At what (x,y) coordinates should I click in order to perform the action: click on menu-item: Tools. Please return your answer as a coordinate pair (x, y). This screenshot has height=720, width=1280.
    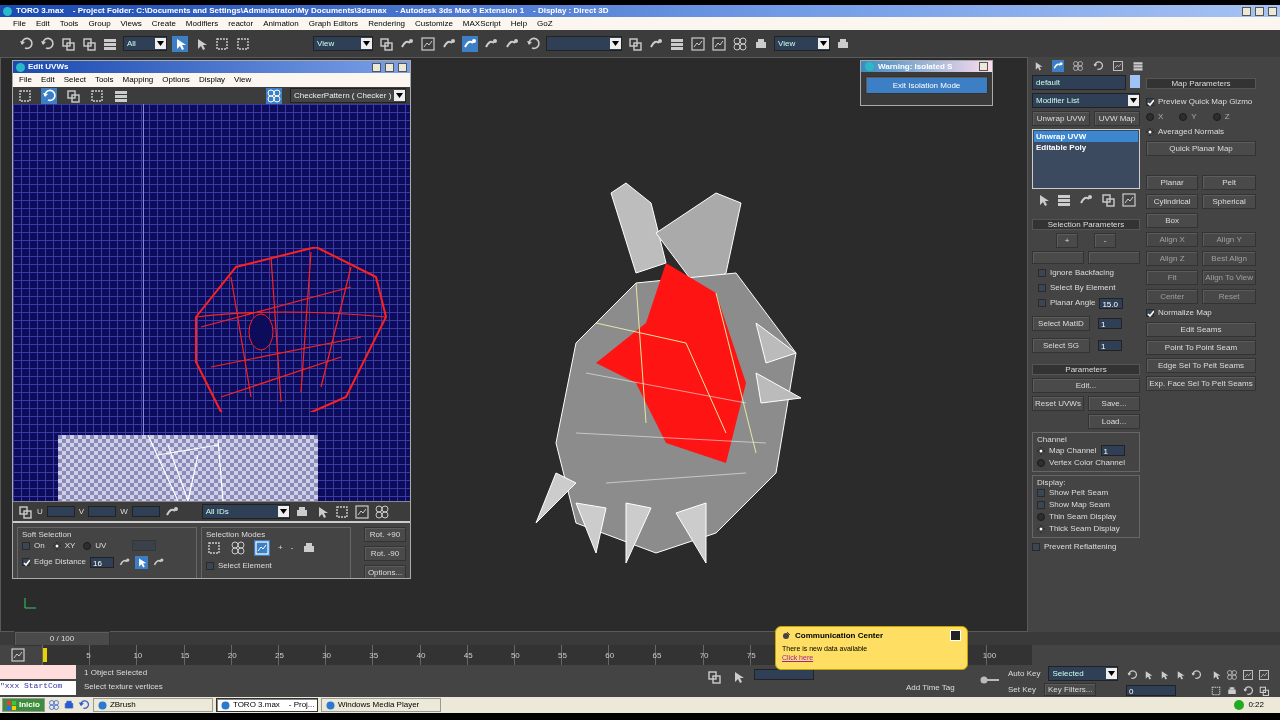
    Looking at the image, I should click on (104, 80).